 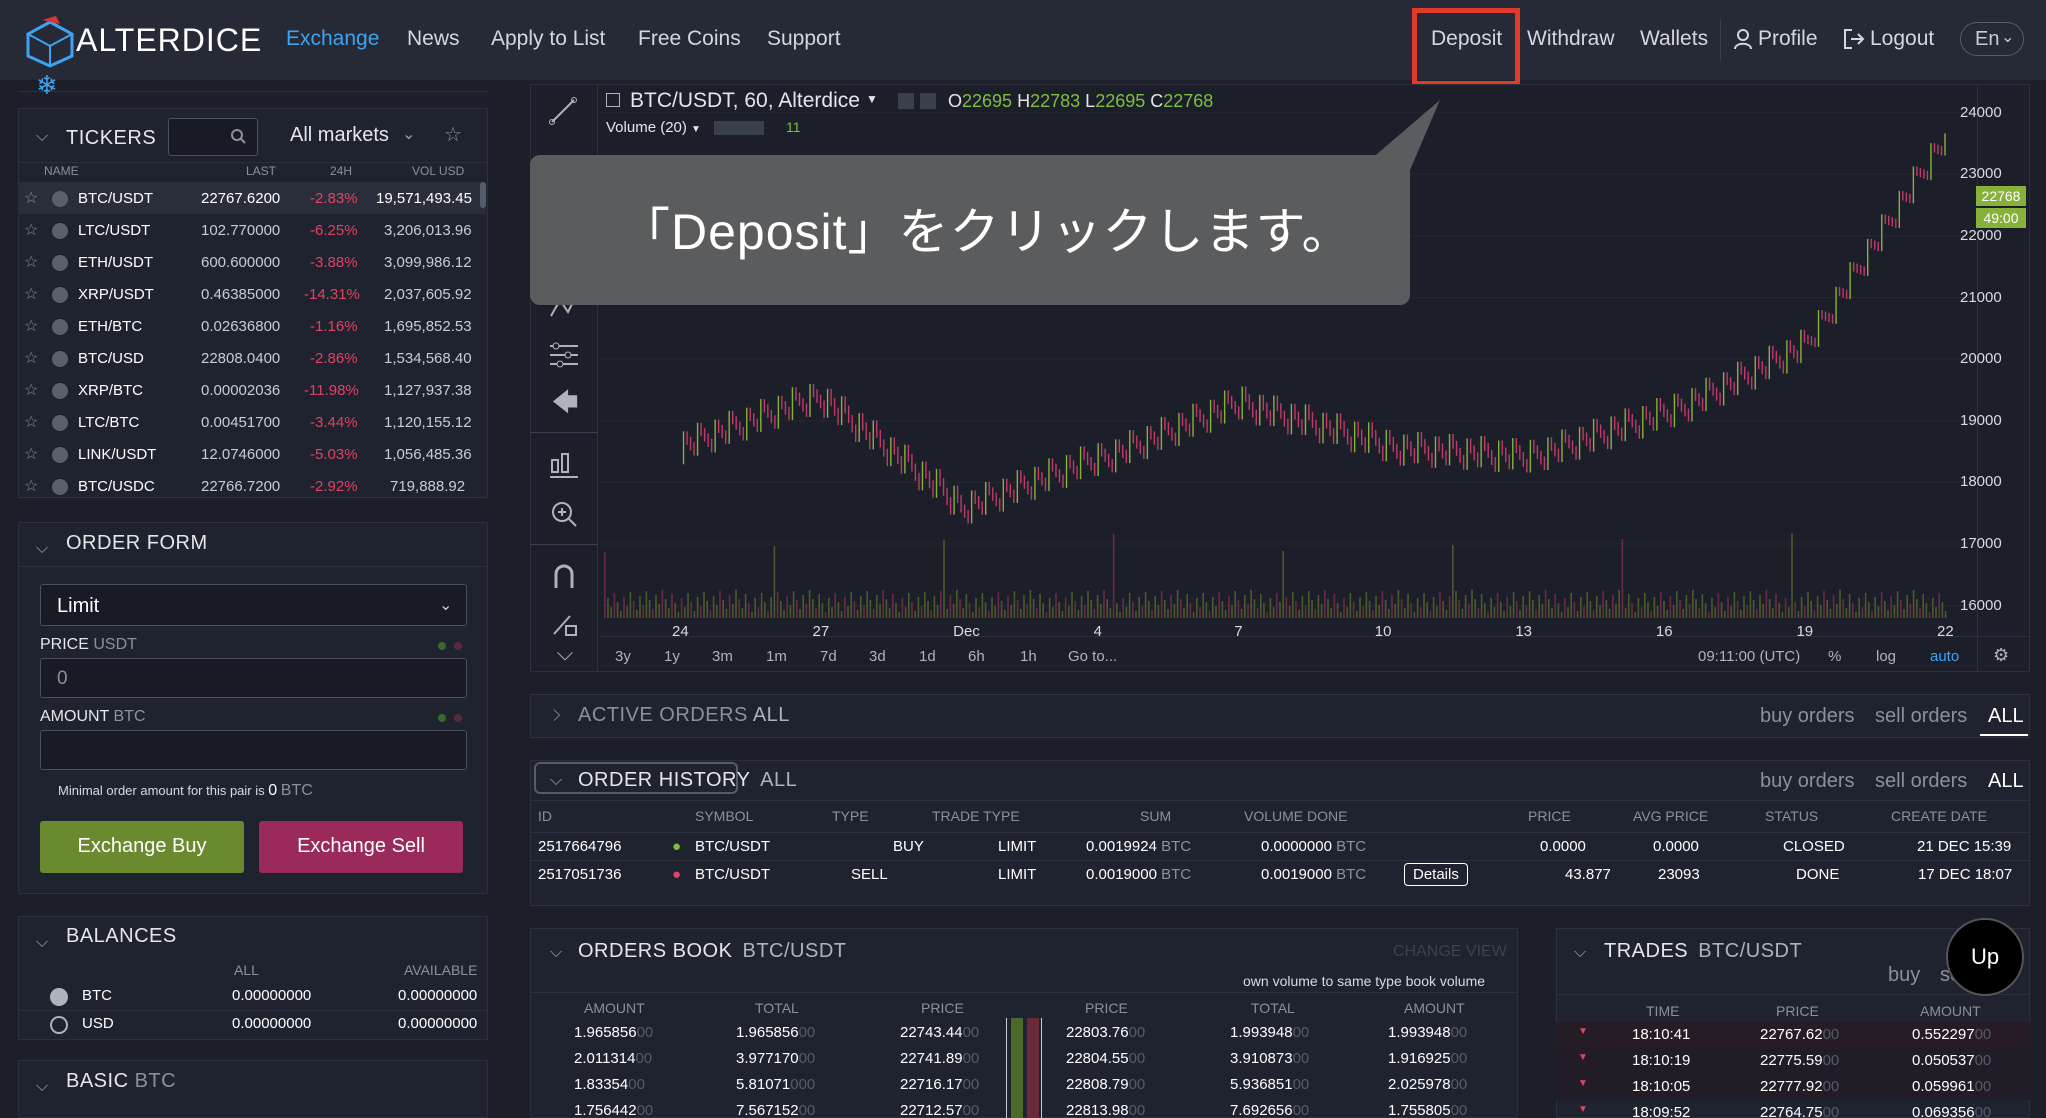 What do you see at coordinates (253, 678) in the screenshot?
I see `price-input: 0` at bounding box center [253, 678].